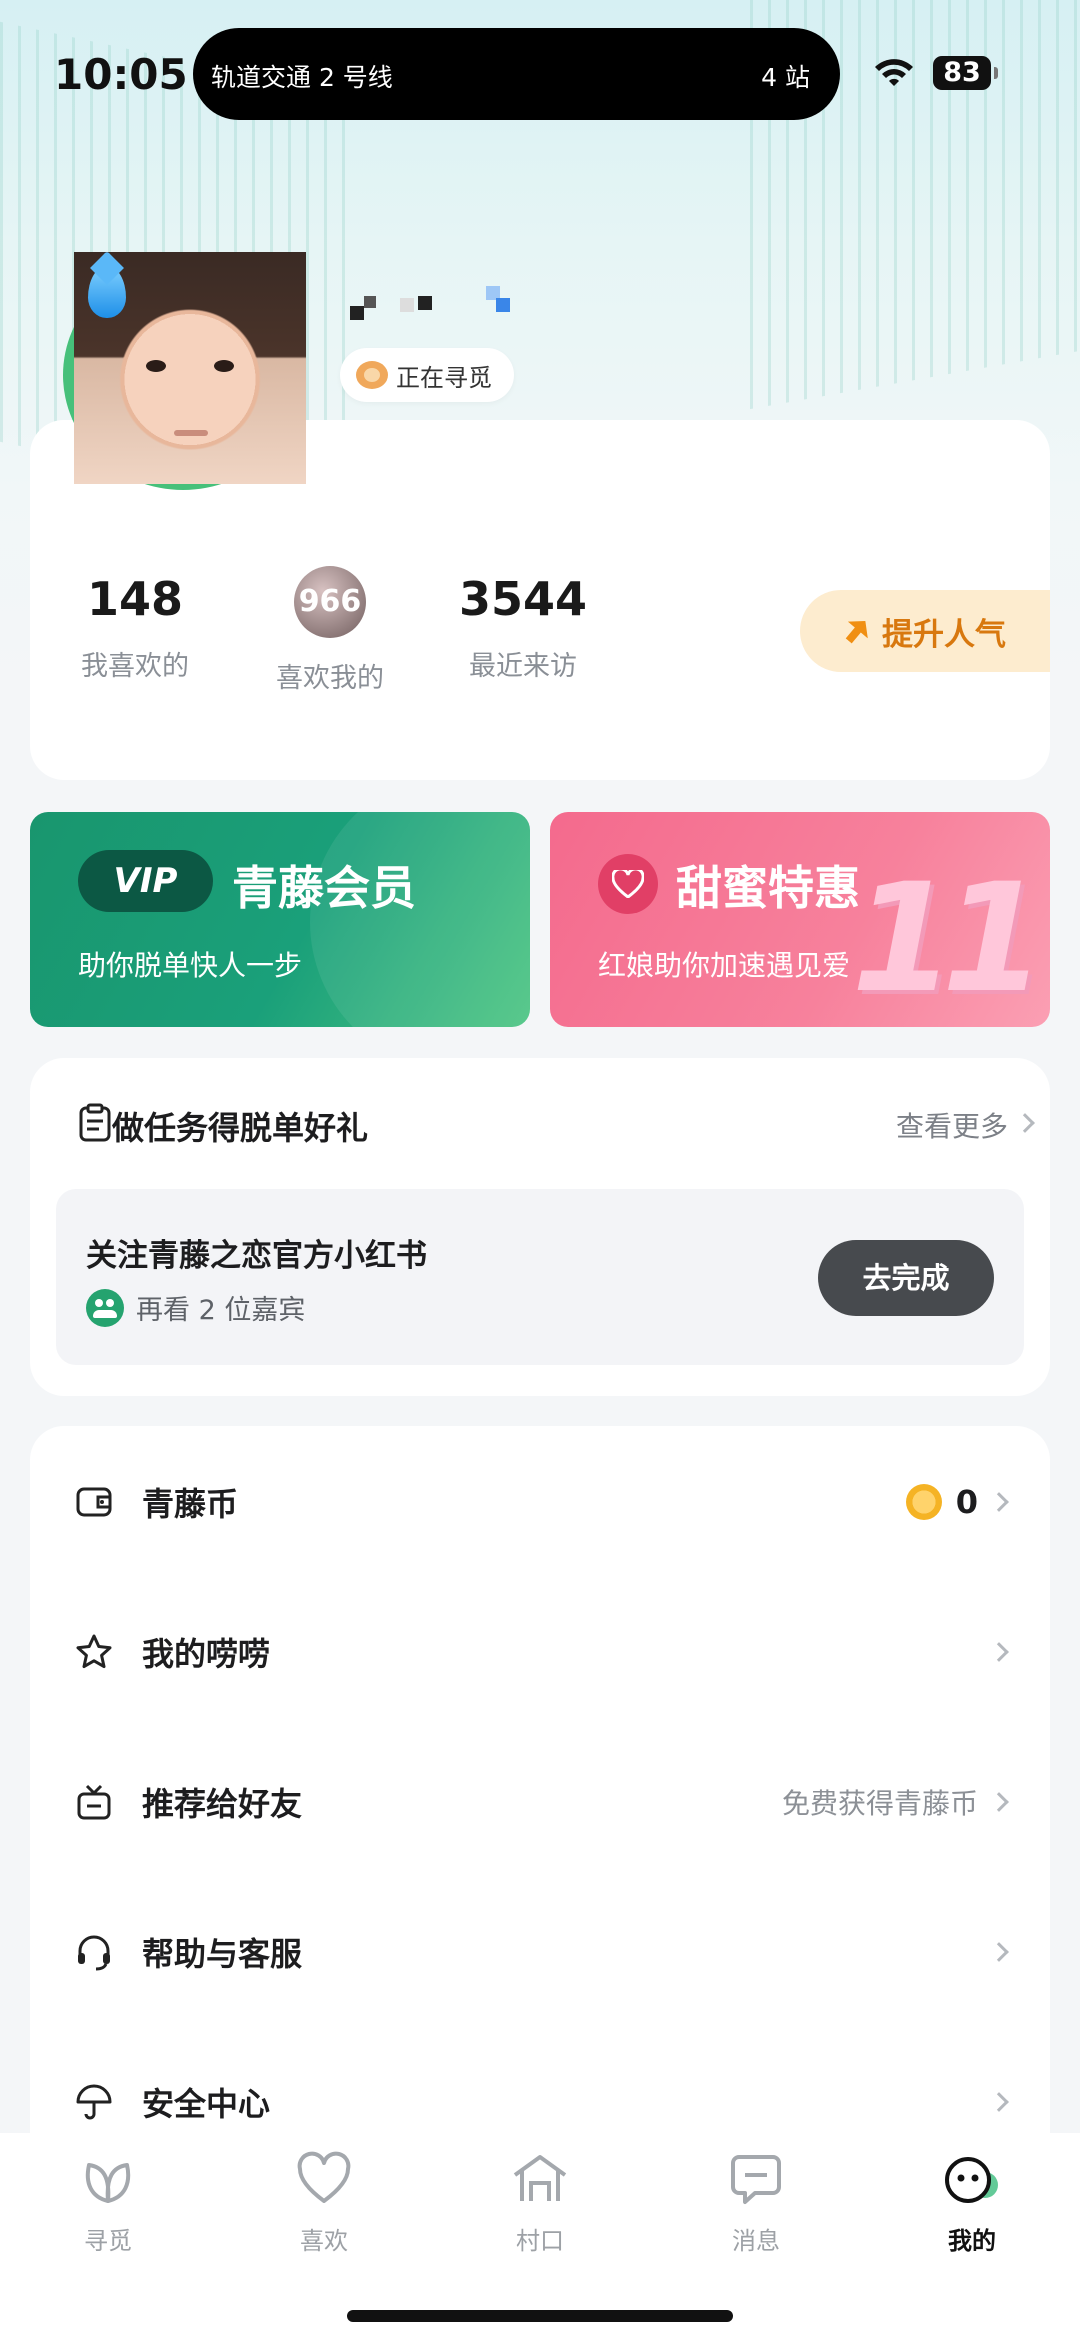 The width and height of the screenshot is (1080, 2341). I want to click on chat-icon, so click(756, 2179).